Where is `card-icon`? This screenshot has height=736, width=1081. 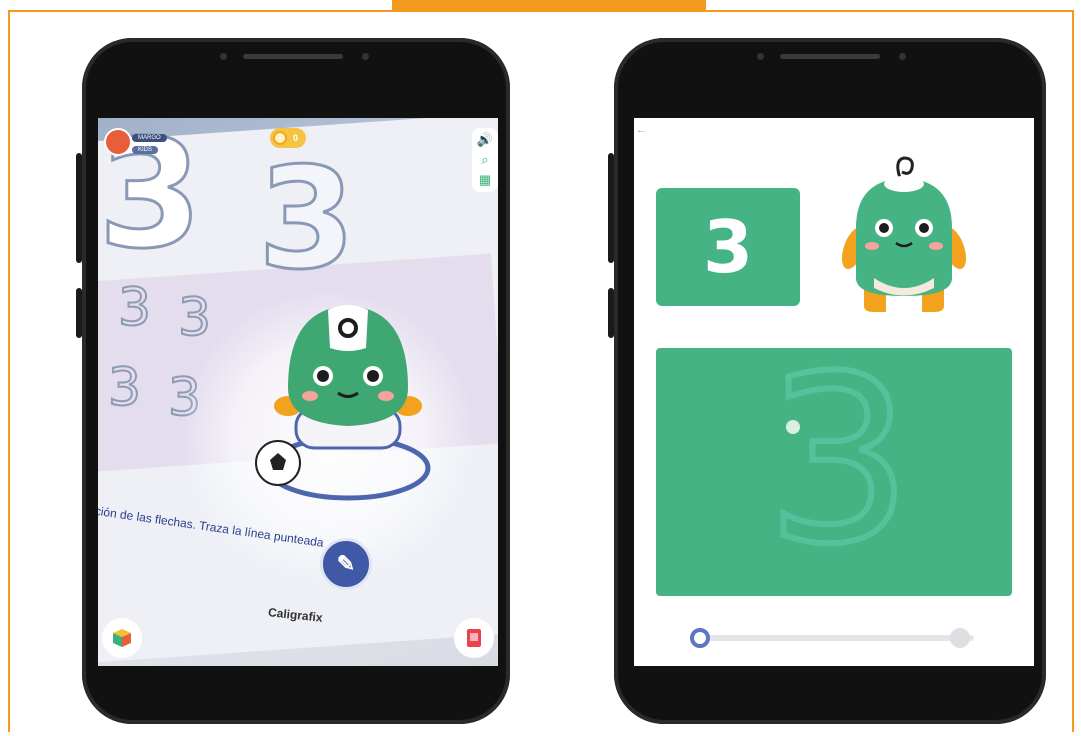
card-icon is located at coordinates (474, 638).